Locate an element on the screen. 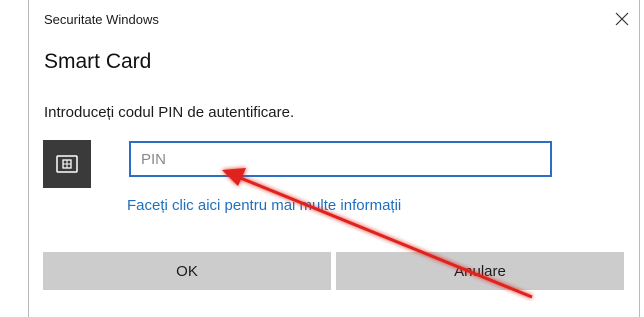 Image resolution: width=644 pixels, height=317 pixels. cancel-button: Anulare is located at coordinates (480, 271).